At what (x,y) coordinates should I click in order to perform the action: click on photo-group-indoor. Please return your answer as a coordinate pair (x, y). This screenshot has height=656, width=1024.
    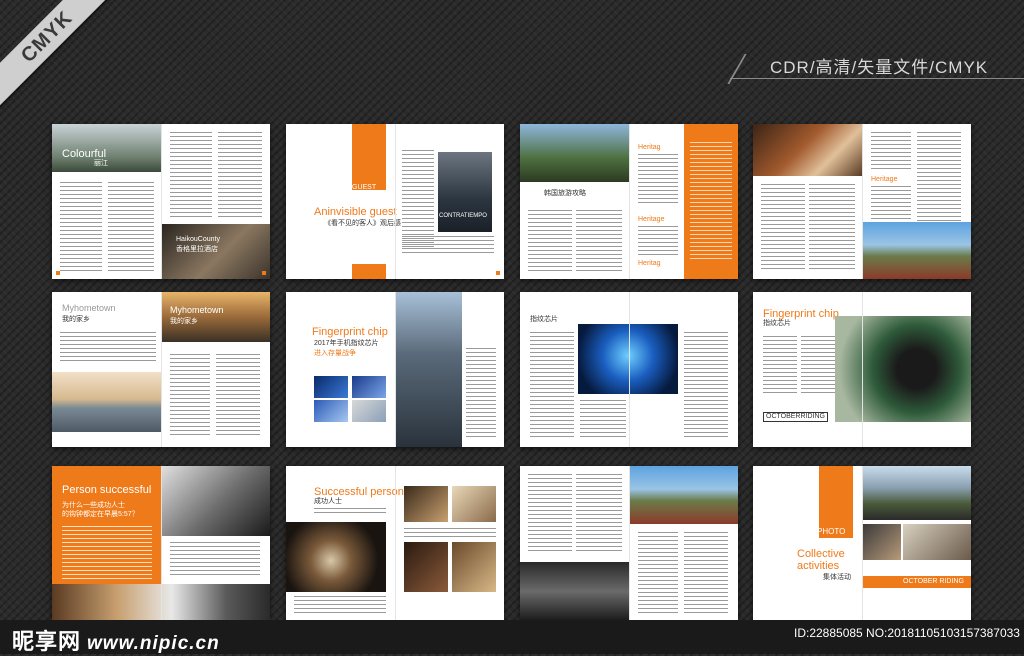
    Looking at the image, I should click on (937, 542).